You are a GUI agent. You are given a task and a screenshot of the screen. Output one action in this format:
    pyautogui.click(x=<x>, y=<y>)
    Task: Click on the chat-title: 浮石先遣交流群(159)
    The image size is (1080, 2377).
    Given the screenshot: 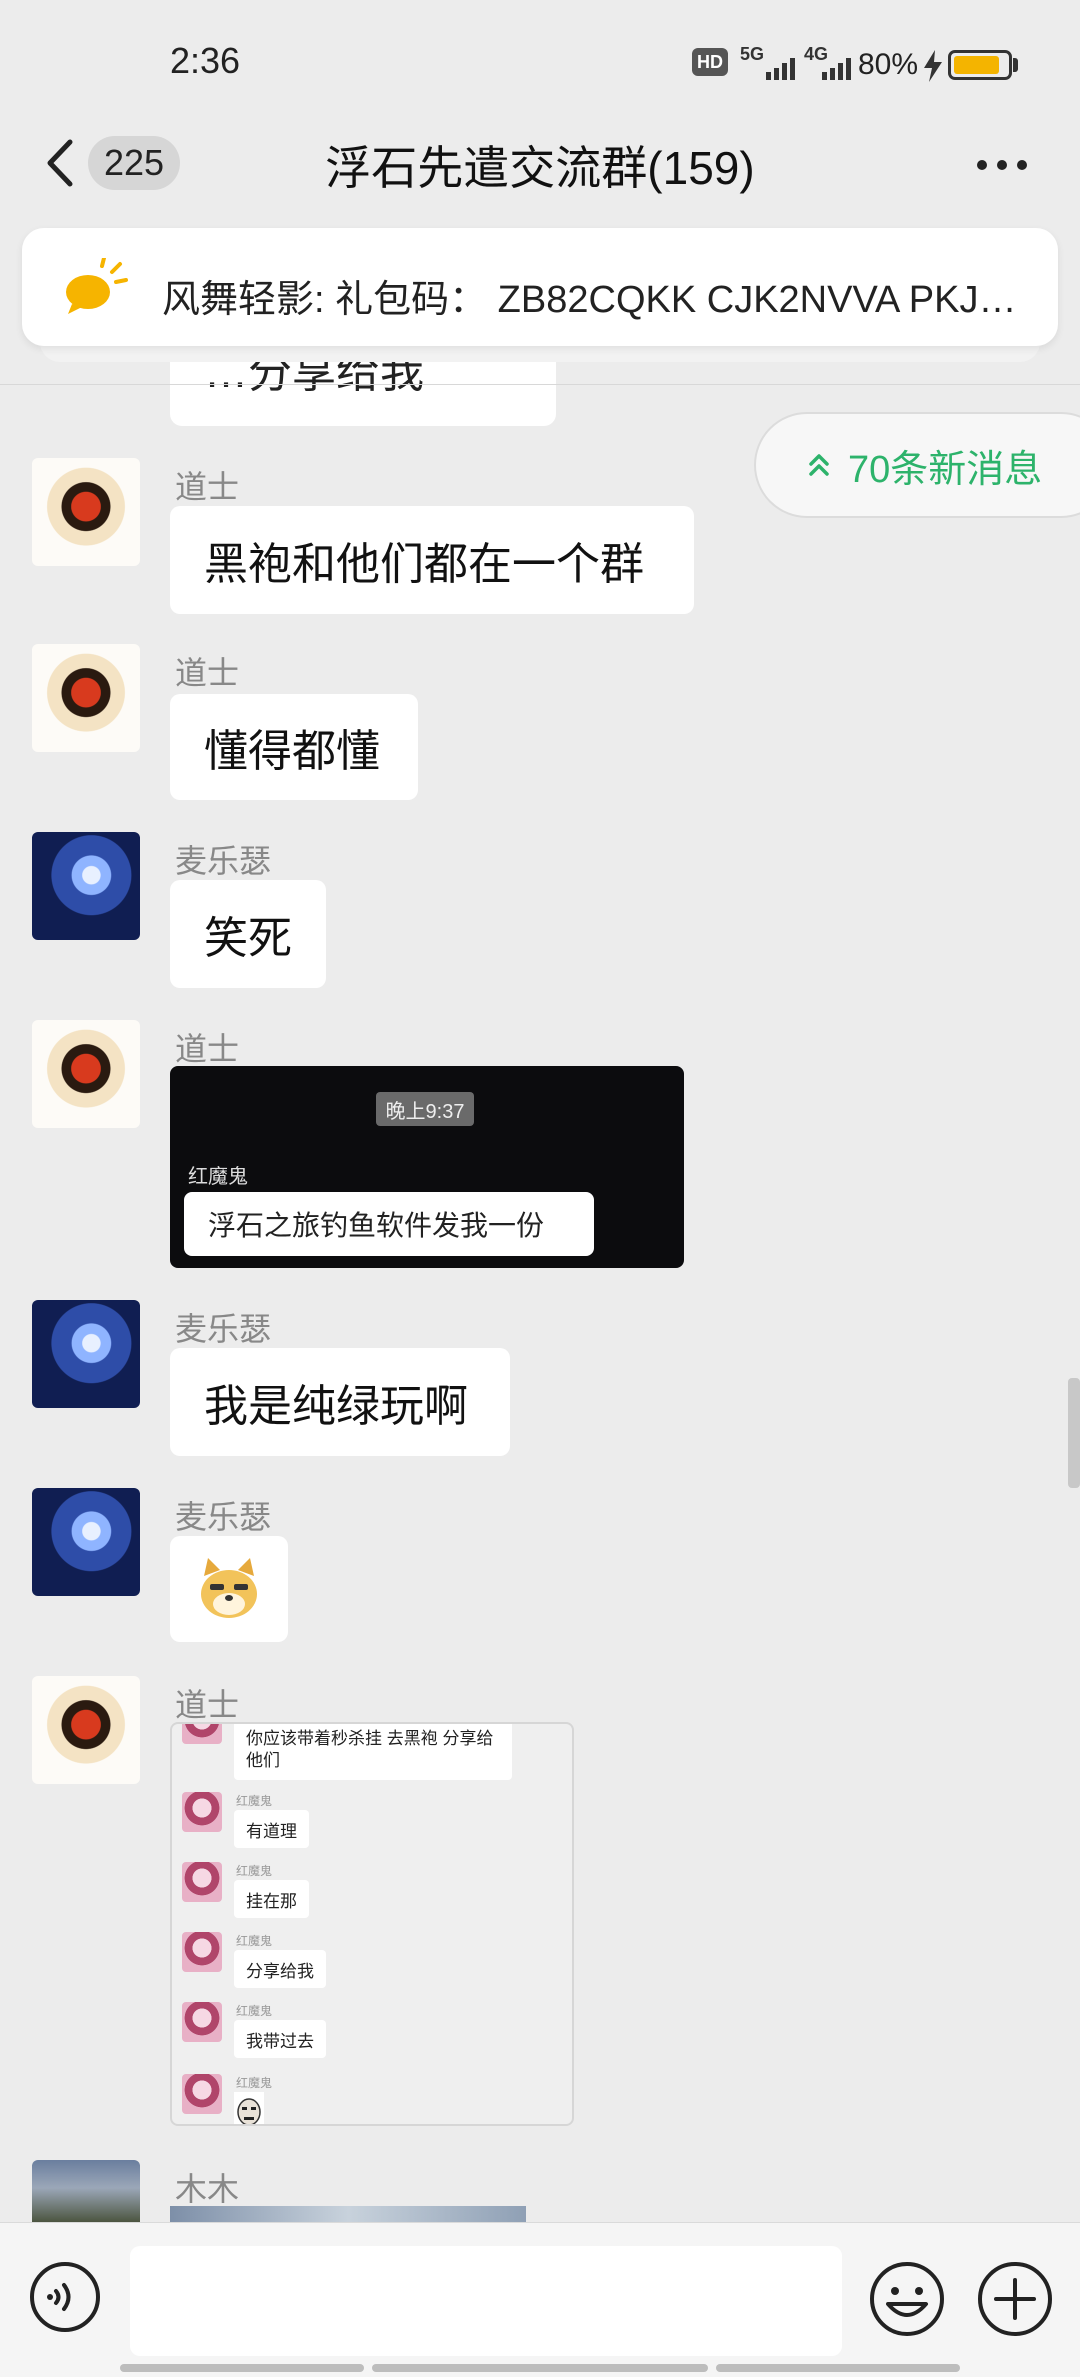 What is the action you would take?
    pyautogui.click(x=540, y=168)
    